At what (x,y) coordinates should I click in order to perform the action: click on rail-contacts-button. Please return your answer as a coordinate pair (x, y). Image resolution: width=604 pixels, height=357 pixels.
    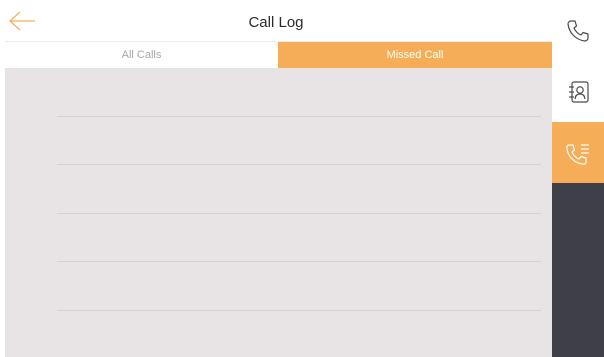
    Looking at the image, I should click on (578, 91).